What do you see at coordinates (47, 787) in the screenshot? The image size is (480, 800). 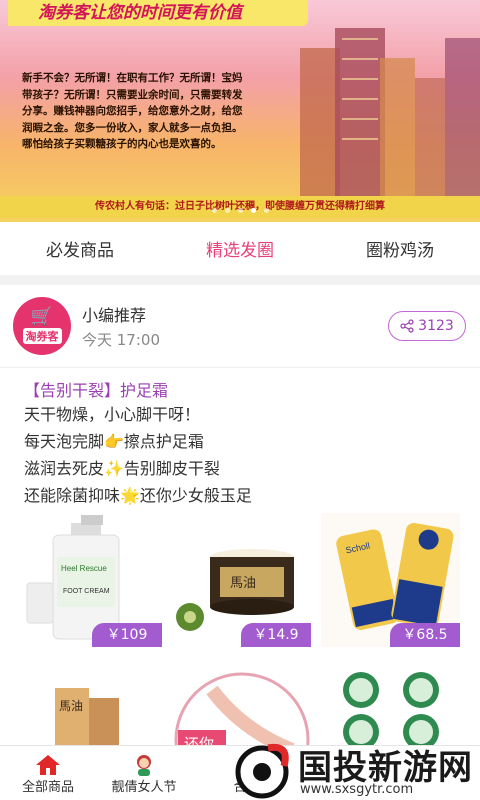 I see `nav-label: 全部商品` at bounding box center [47, 787].